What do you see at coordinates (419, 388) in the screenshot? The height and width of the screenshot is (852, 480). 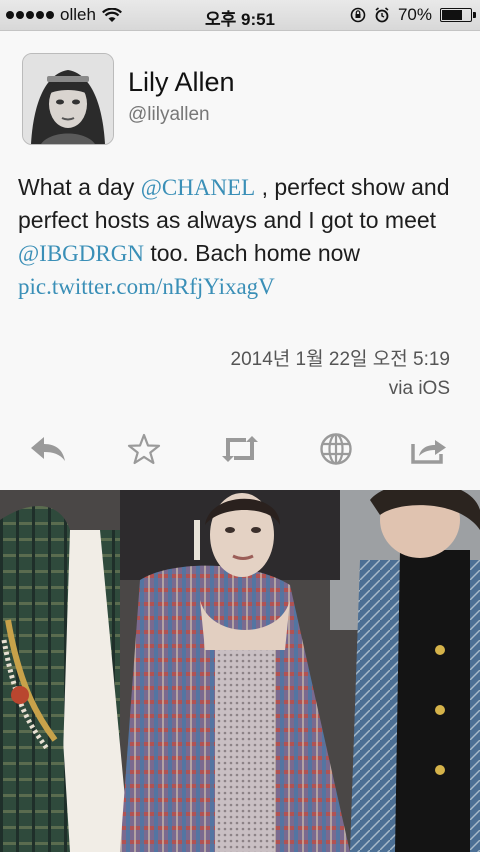 I see `tweet-source: via iOS` at bounding box center [419, 388].